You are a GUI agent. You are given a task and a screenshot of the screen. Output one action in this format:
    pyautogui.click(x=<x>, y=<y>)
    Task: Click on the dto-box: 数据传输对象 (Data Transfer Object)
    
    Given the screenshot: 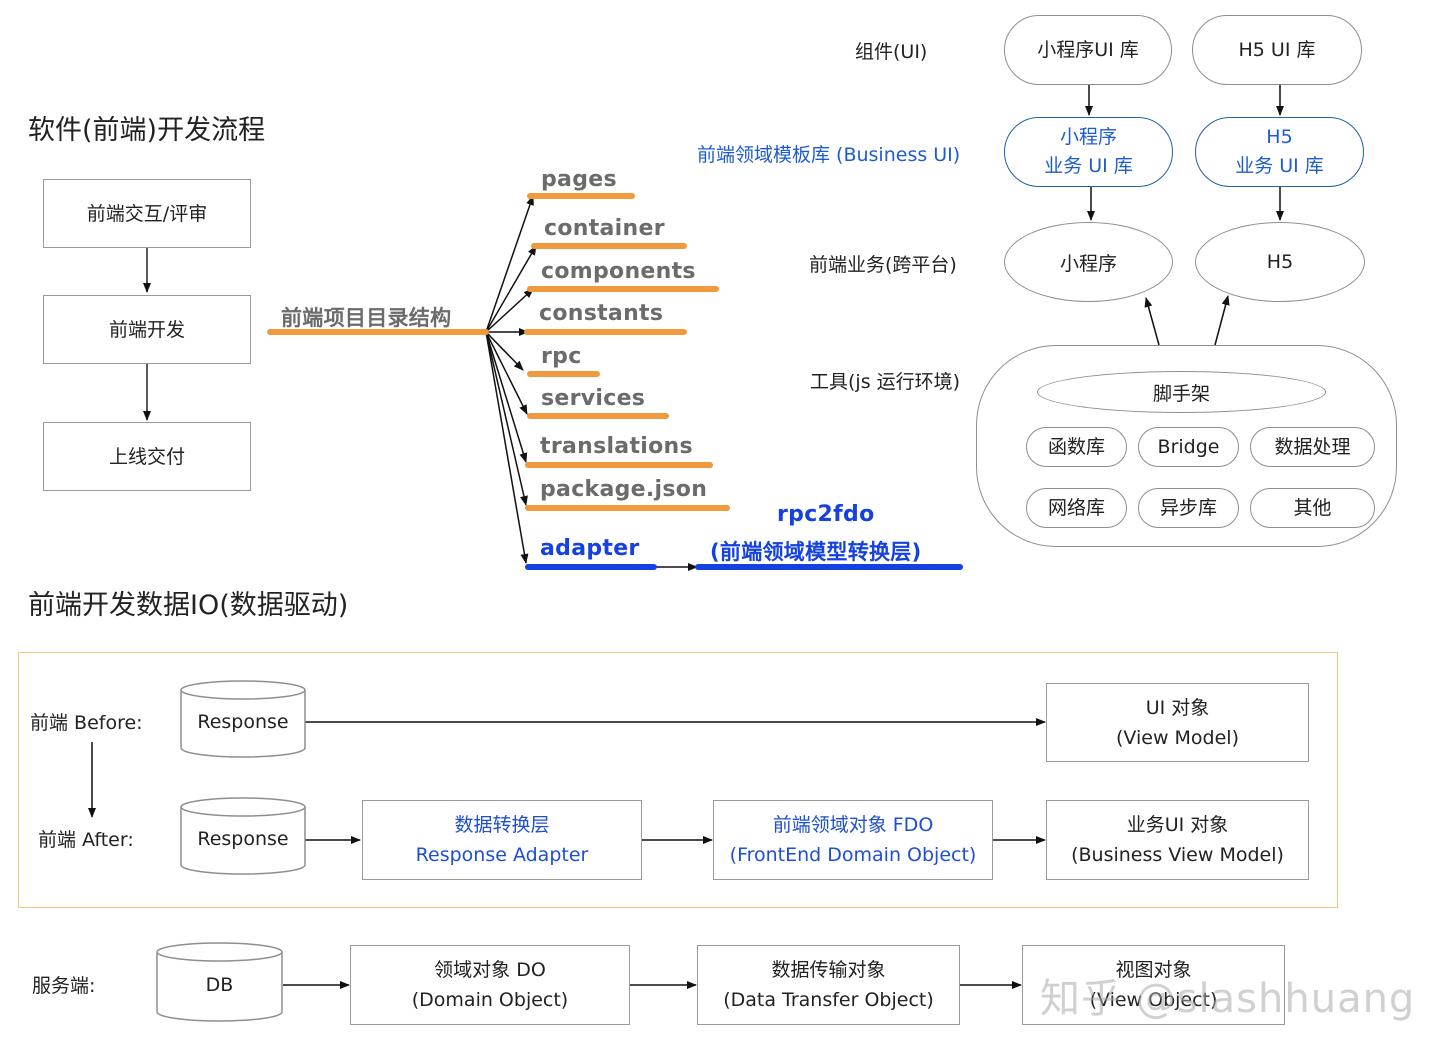 What is the action you would take?
    pyautogui.click(x=828, y=985)
    